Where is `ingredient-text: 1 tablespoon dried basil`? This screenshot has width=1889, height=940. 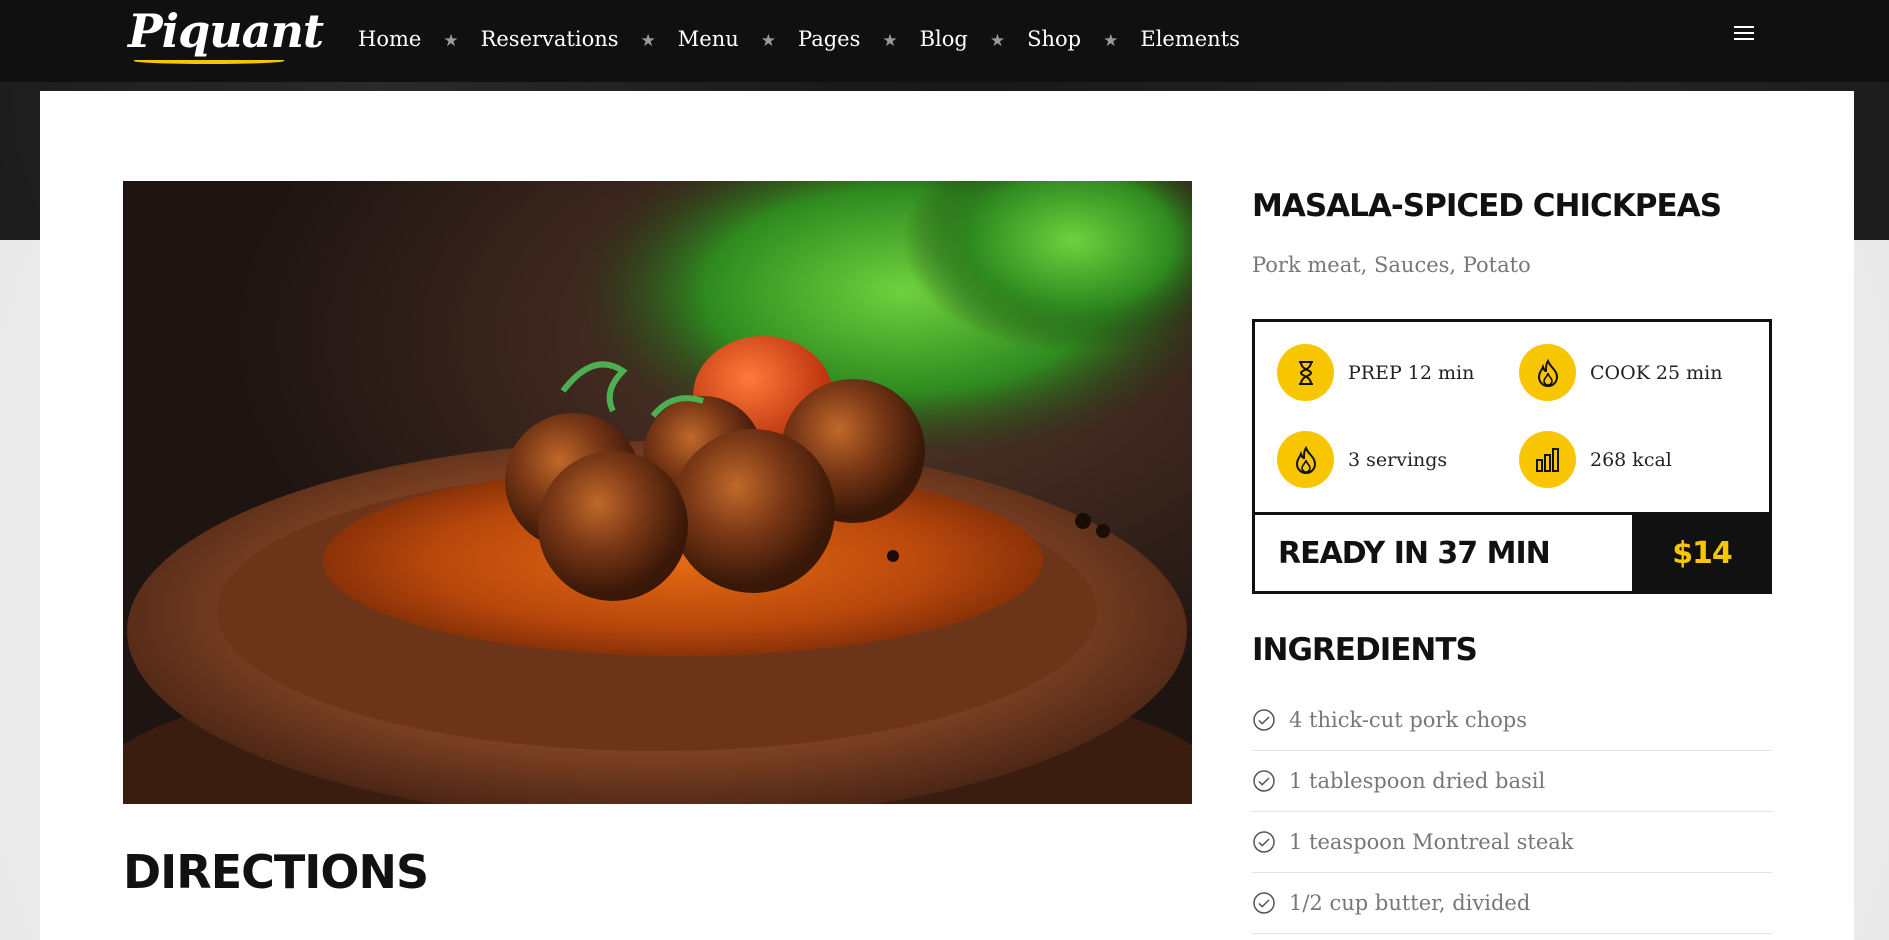 ingredient-text: 1 tablespoon dried basil is located at coordinates (1417, 781).